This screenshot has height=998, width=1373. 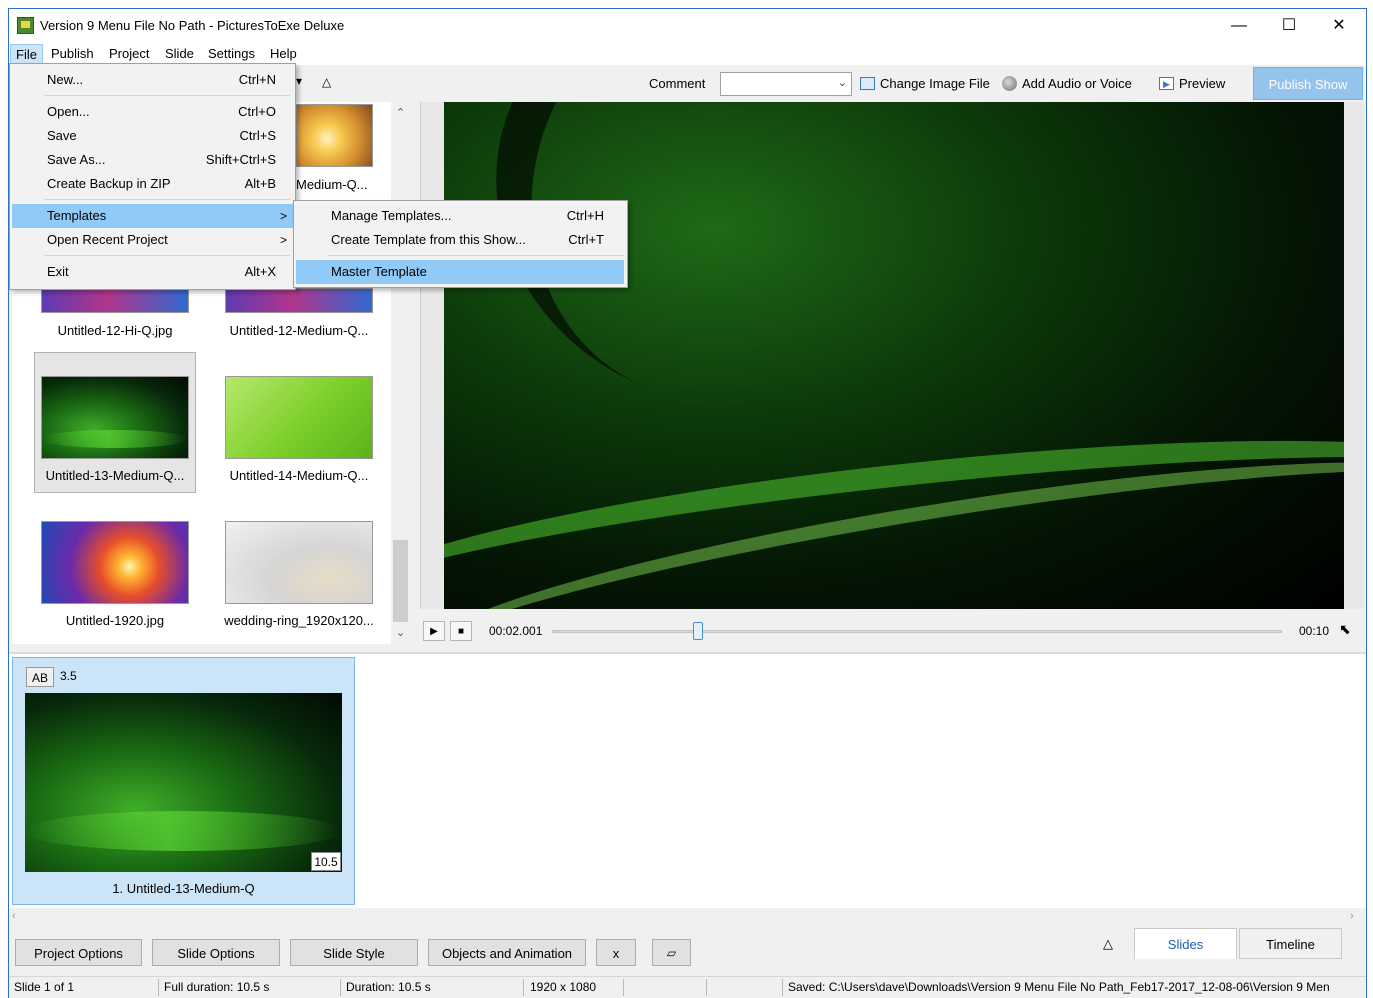 I want to click on menu-slide: Slide, so click(x=179, y=54).